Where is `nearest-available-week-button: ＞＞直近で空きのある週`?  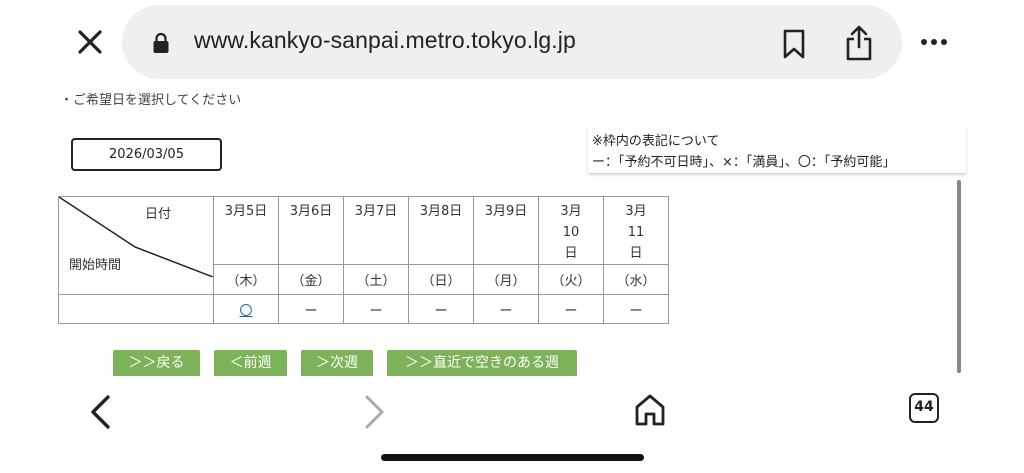
nearest-available-week-button: ＞＞直近で空きのある週 is located at coordinates (482, 363).